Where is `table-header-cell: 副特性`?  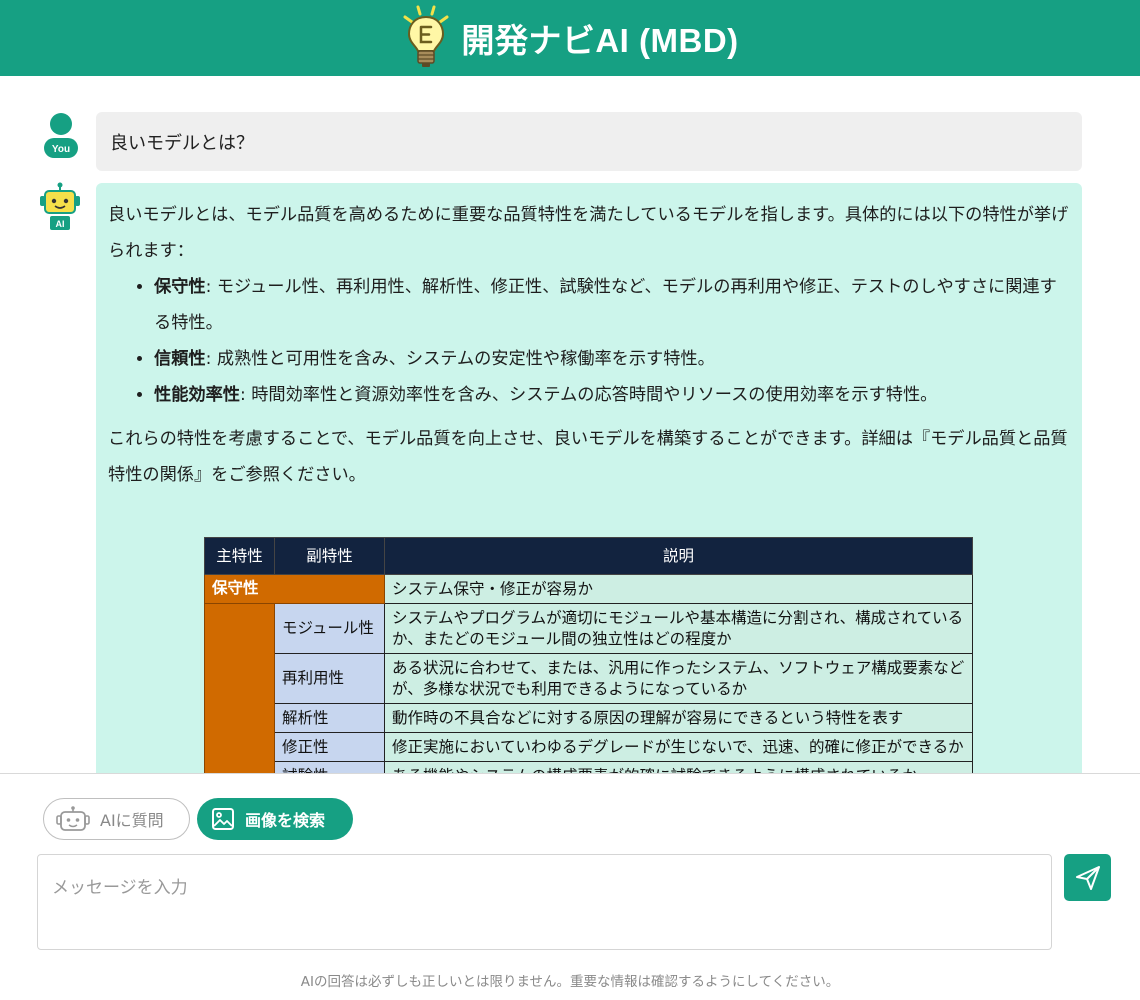
table-header-cell: 副特性 is located at coordinates (329, 556).